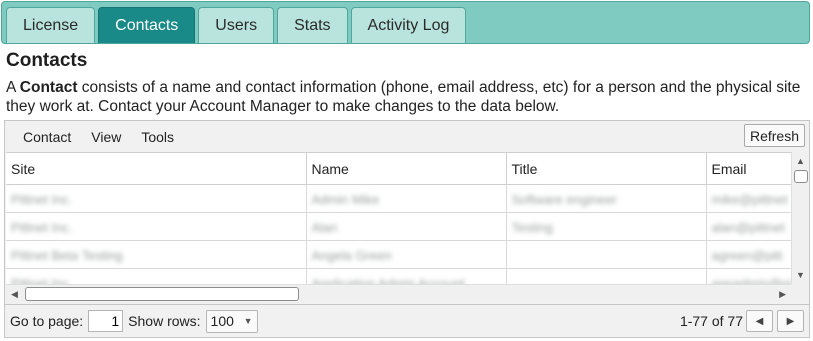  What do you see at coordinates (13, 87) in the screenshot?
I see `description-prefix: A` at bounding box center [13, 87].